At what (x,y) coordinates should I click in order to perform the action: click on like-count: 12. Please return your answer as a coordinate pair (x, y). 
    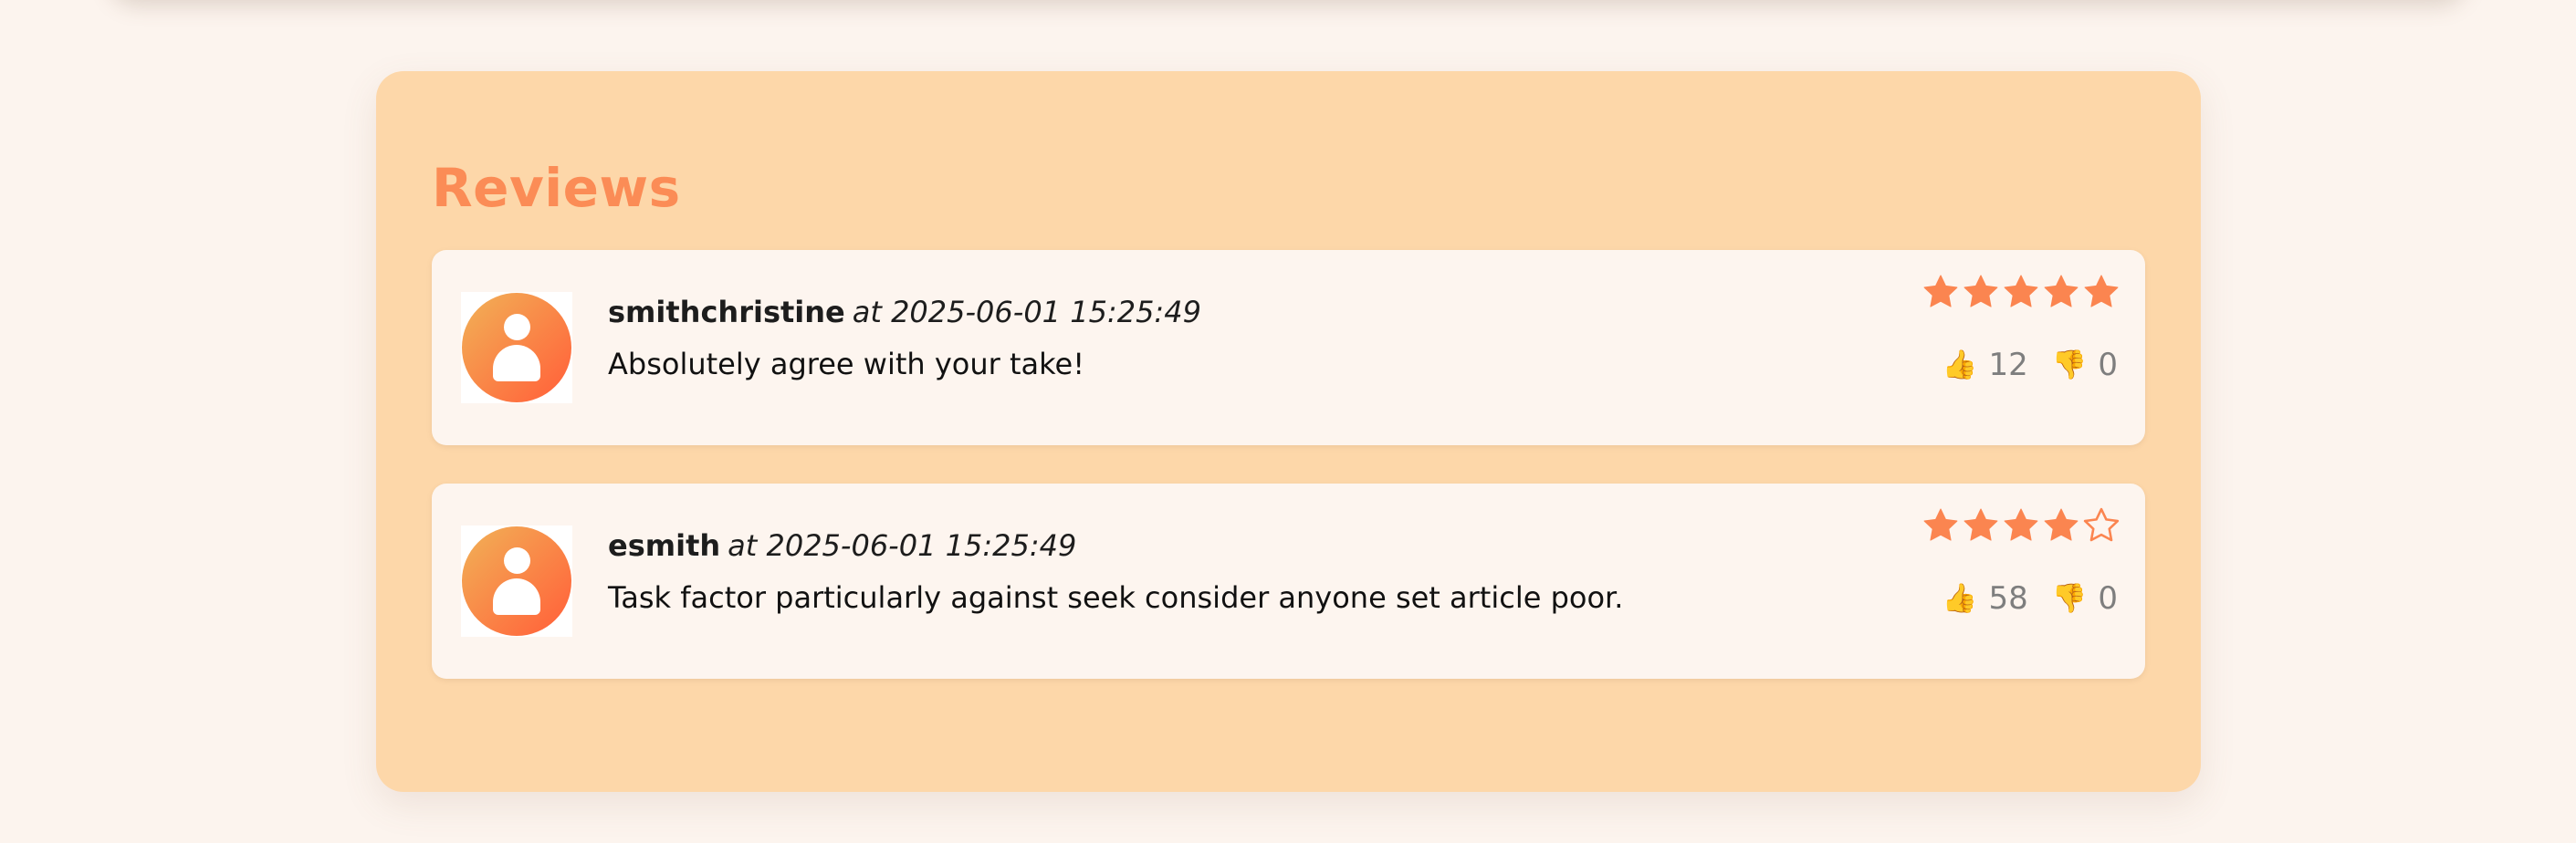
    Looking at the image, I should click on (2008, 365).